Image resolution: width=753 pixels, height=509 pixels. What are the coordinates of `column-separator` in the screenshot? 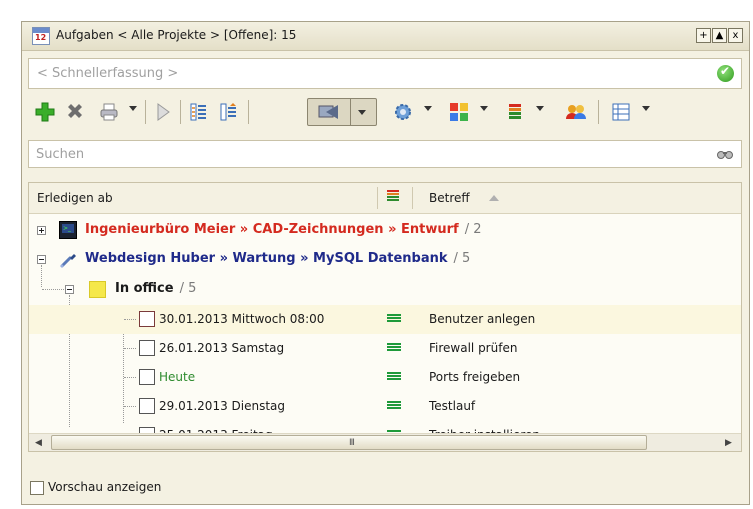 It's located at (412, 198).